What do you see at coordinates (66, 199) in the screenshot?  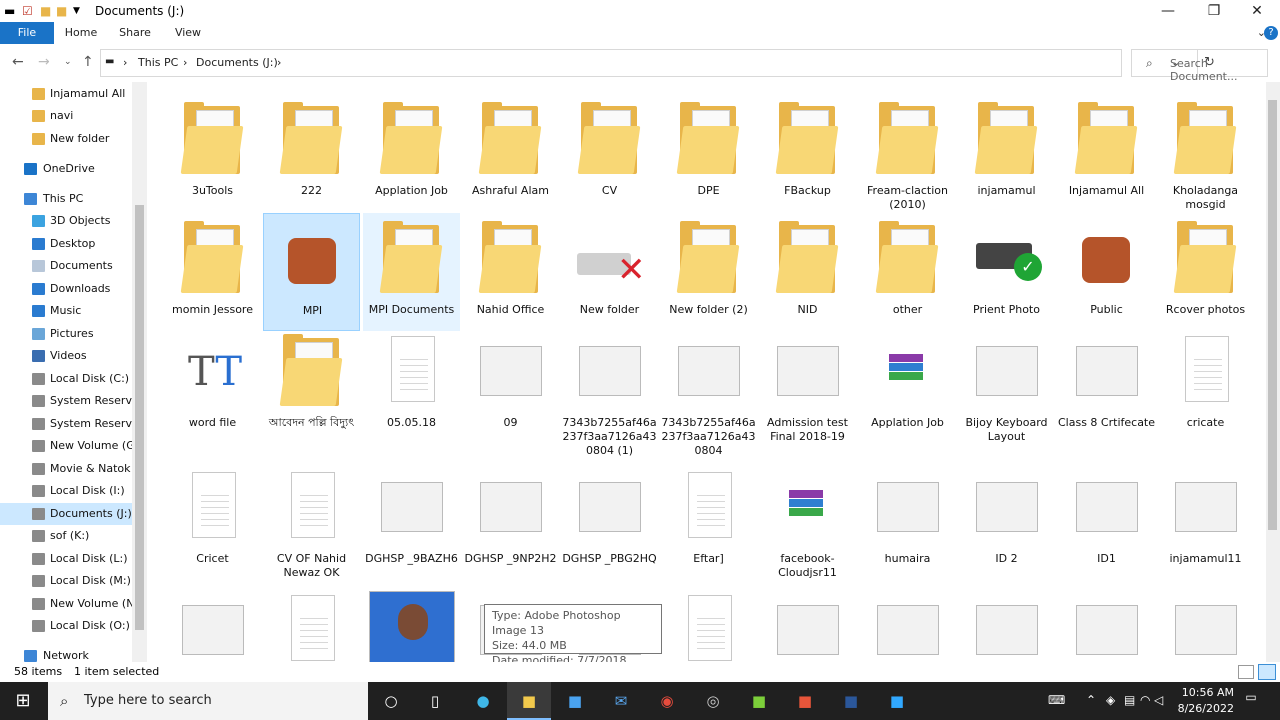 I see `nav-item: This PC` at bounding box center [66, 199].